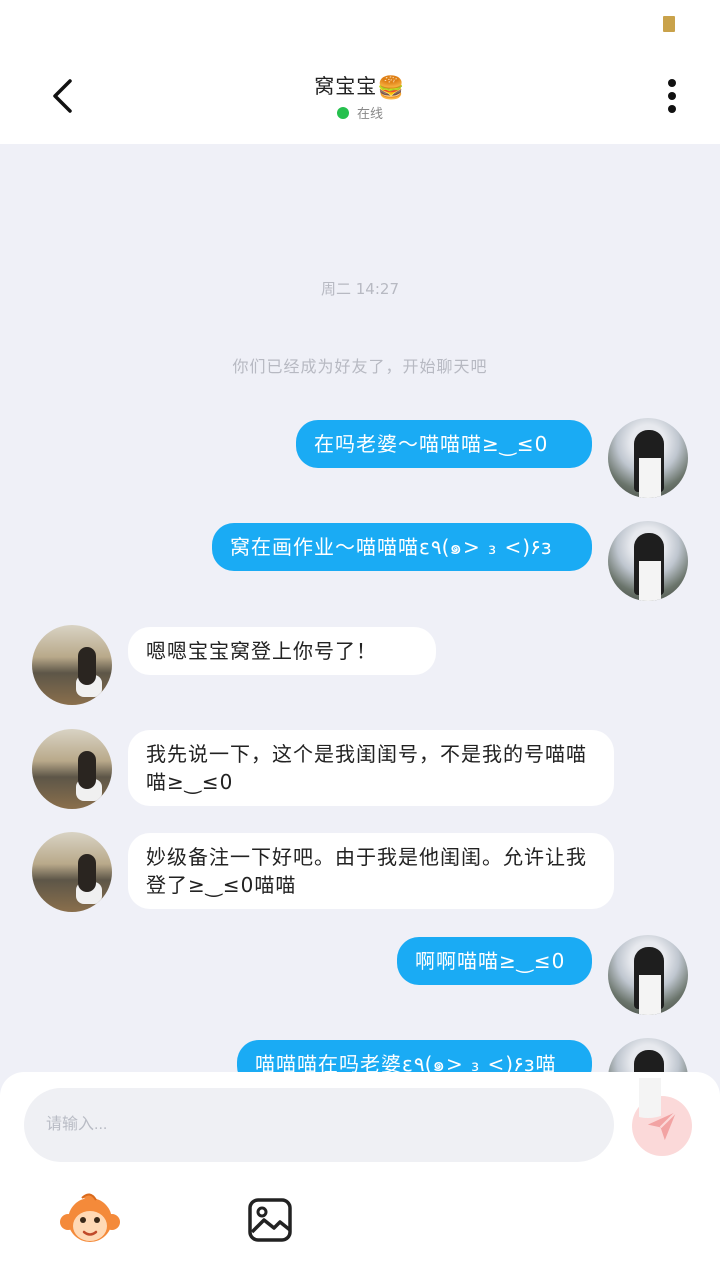 This screenshot has height=1280, width=720. I want to click on chat-header: 窝宝宝🍔 在线, so click(360, 96).